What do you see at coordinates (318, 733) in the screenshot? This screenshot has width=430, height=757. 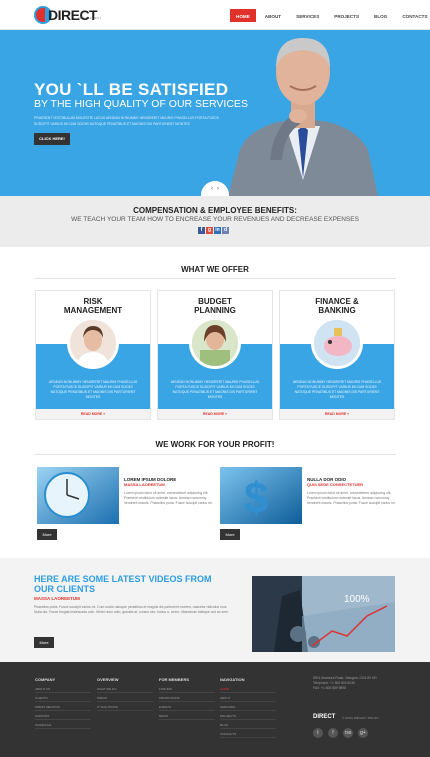 I see `twitter-icon: t` at bounding box center [318, 733].